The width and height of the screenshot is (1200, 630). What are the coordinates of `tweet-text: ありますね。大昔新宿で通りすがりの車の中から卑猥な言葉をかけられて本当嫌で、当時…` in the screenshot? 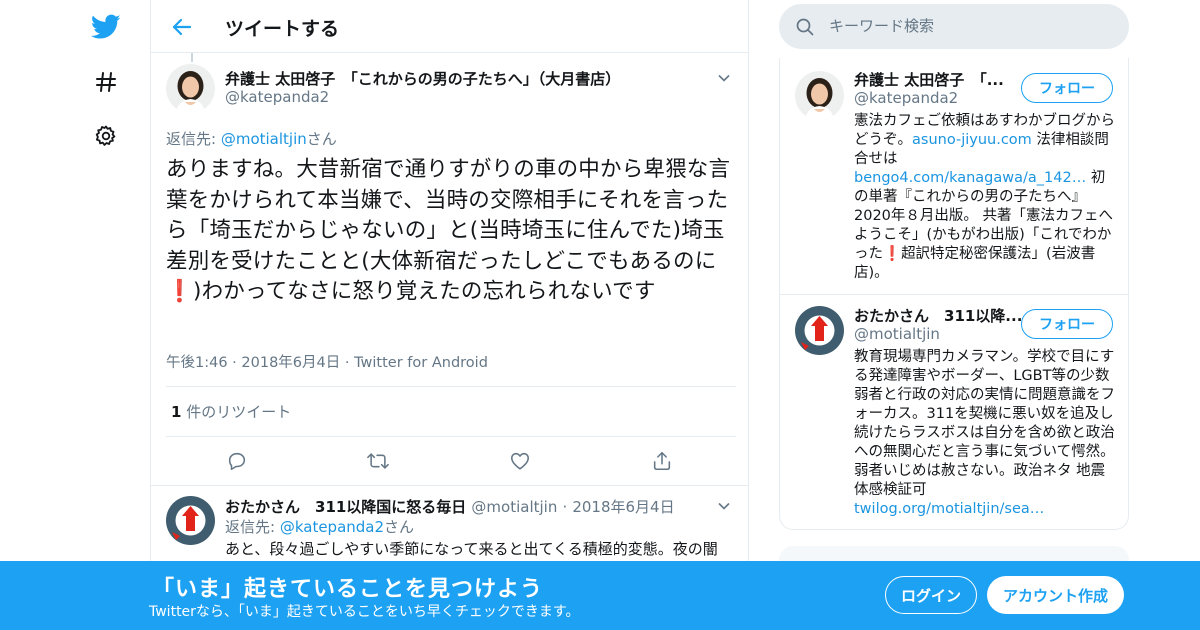 It's located at (451, 231).